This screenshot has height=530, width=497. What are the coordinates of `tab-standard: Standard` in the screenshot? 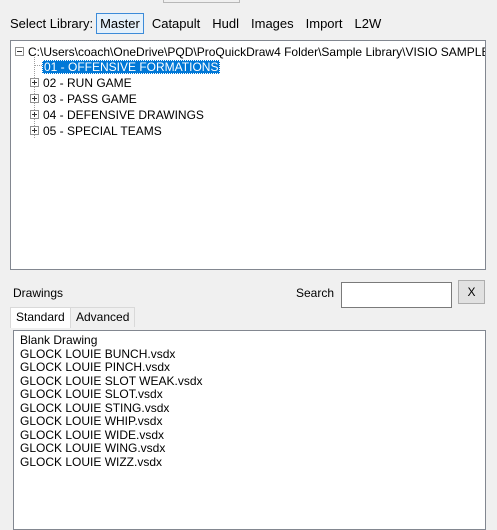 It's located at (40, 317).